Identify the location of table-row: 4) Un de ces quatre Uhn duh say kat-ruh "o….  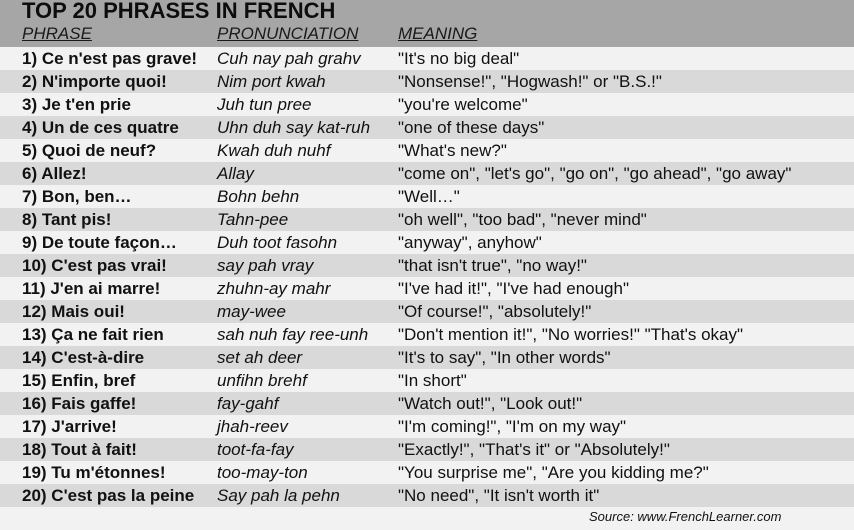
(427, 127).